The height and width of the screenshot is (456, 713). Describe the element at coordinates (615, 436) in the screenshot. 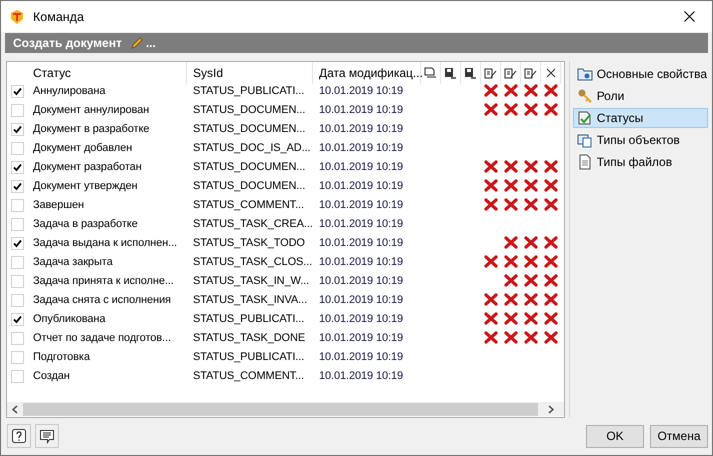

I see `dialog-button: OK` at that location.